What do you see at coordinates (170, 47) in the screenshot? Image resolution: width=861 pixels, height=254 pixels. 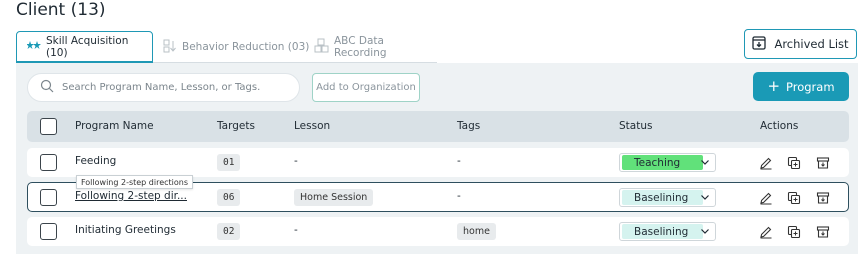 I see `behavior-blocks-icon` at bounding box center [170, 47].